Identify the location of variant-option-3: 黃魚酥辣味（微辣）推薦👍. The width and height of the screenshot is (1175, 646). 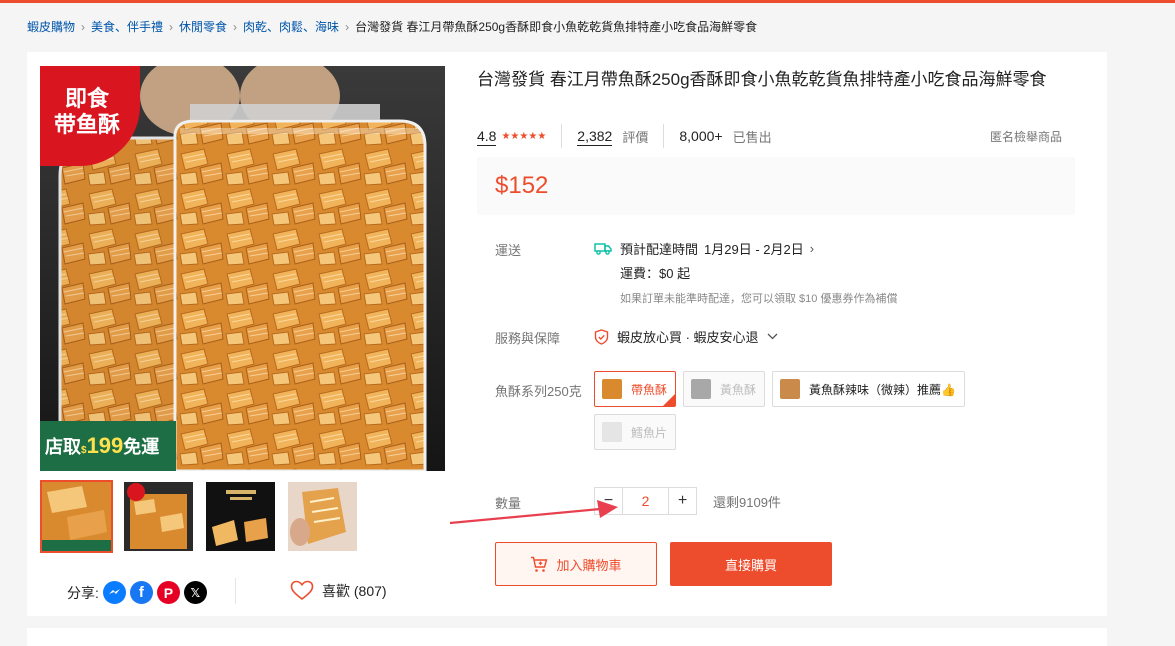
(868, 389).